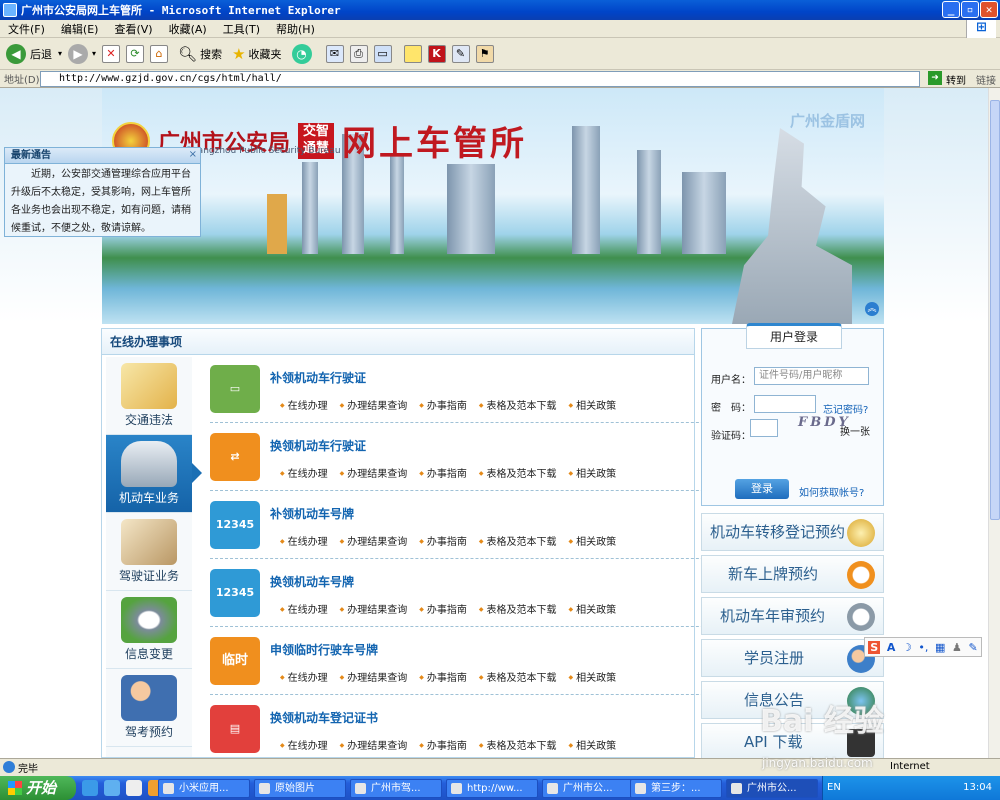 The width and height of the screenshot is (1000, 800). Describe the element at coordinates (412, 53) in the screenshot. I see `note-button` at that location.